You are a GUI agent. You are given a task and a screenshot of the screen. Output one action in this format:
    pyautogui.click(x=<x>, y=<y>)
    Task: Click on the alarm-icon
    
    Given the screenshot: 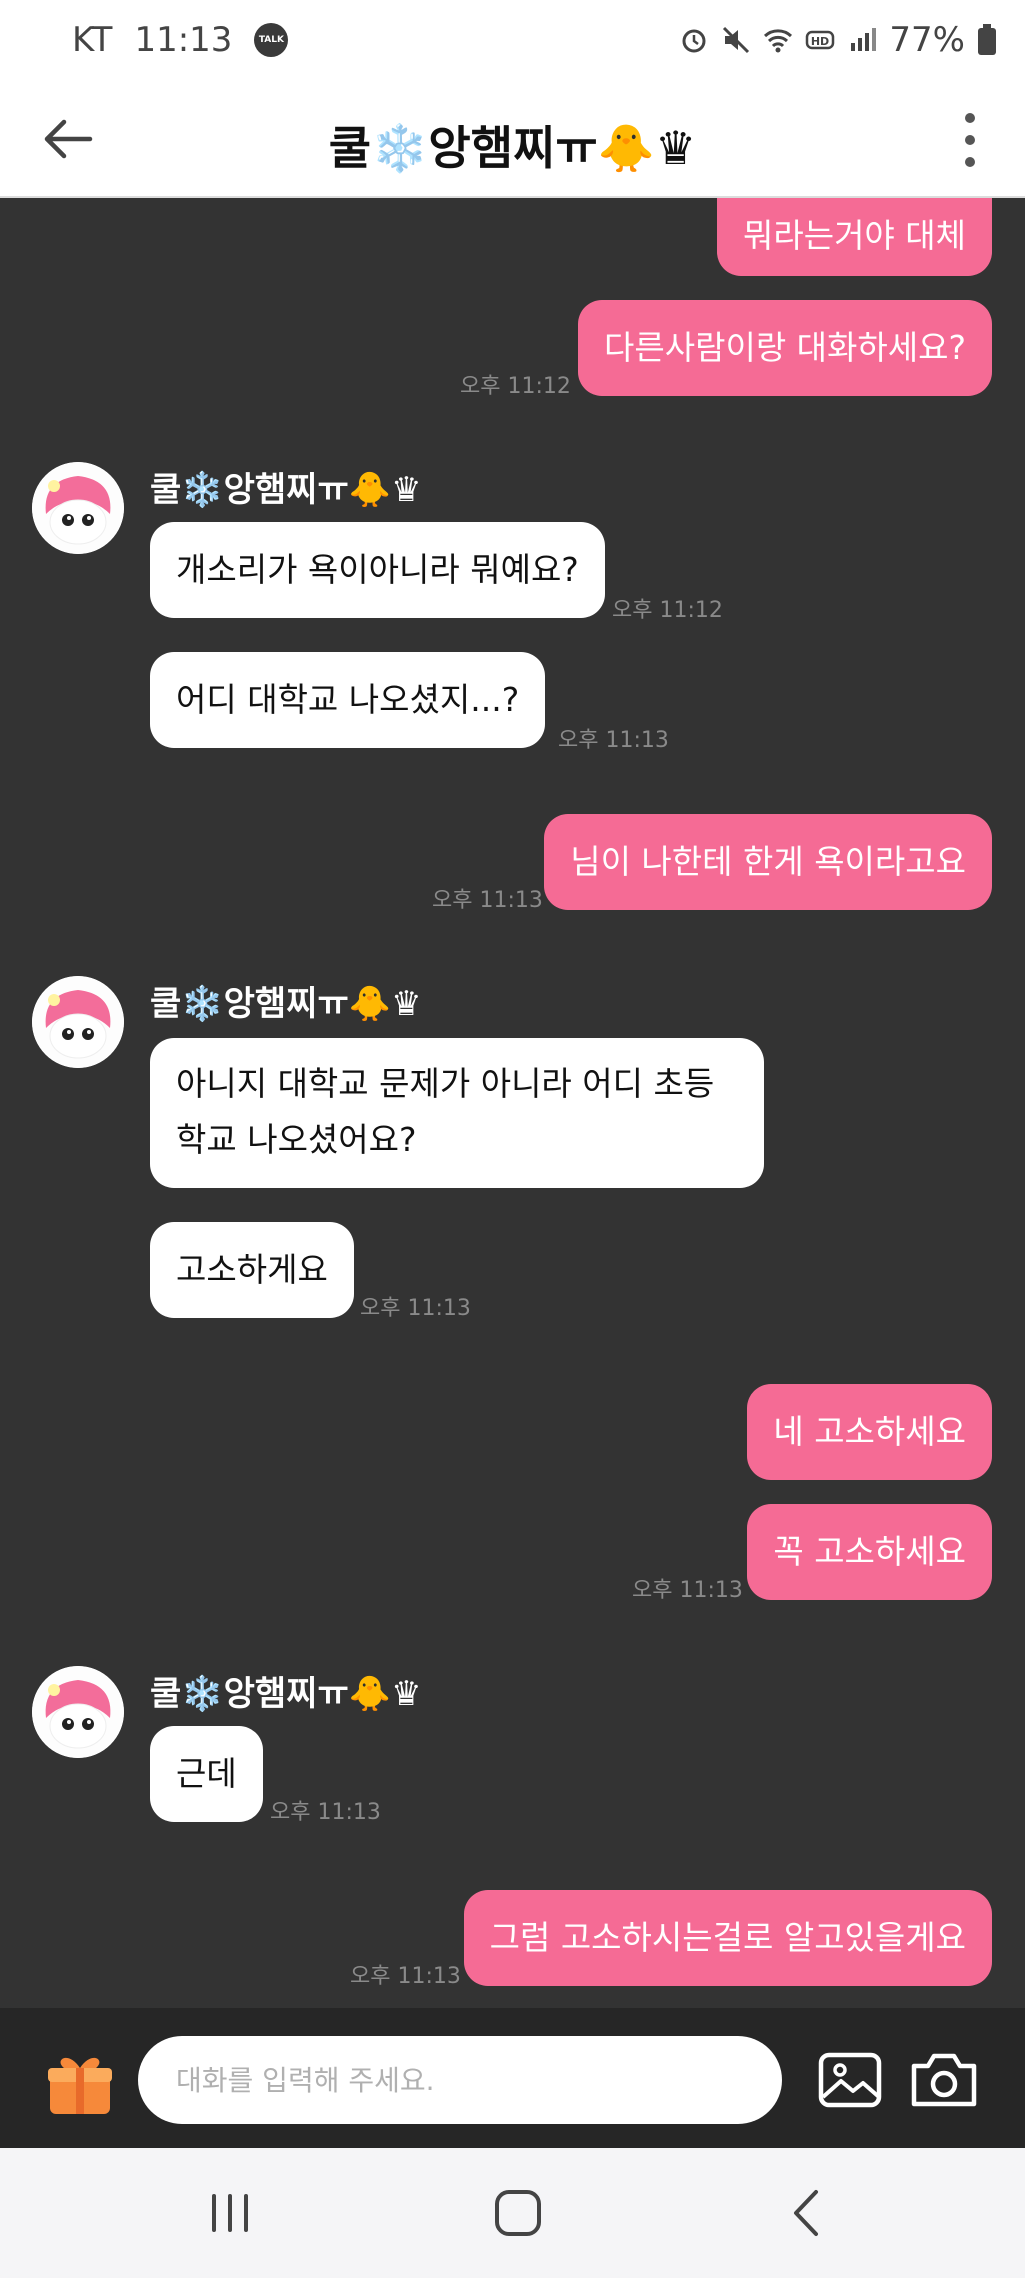 What is the action you would take?
    pyautogui.click(x=694, y=41)
    